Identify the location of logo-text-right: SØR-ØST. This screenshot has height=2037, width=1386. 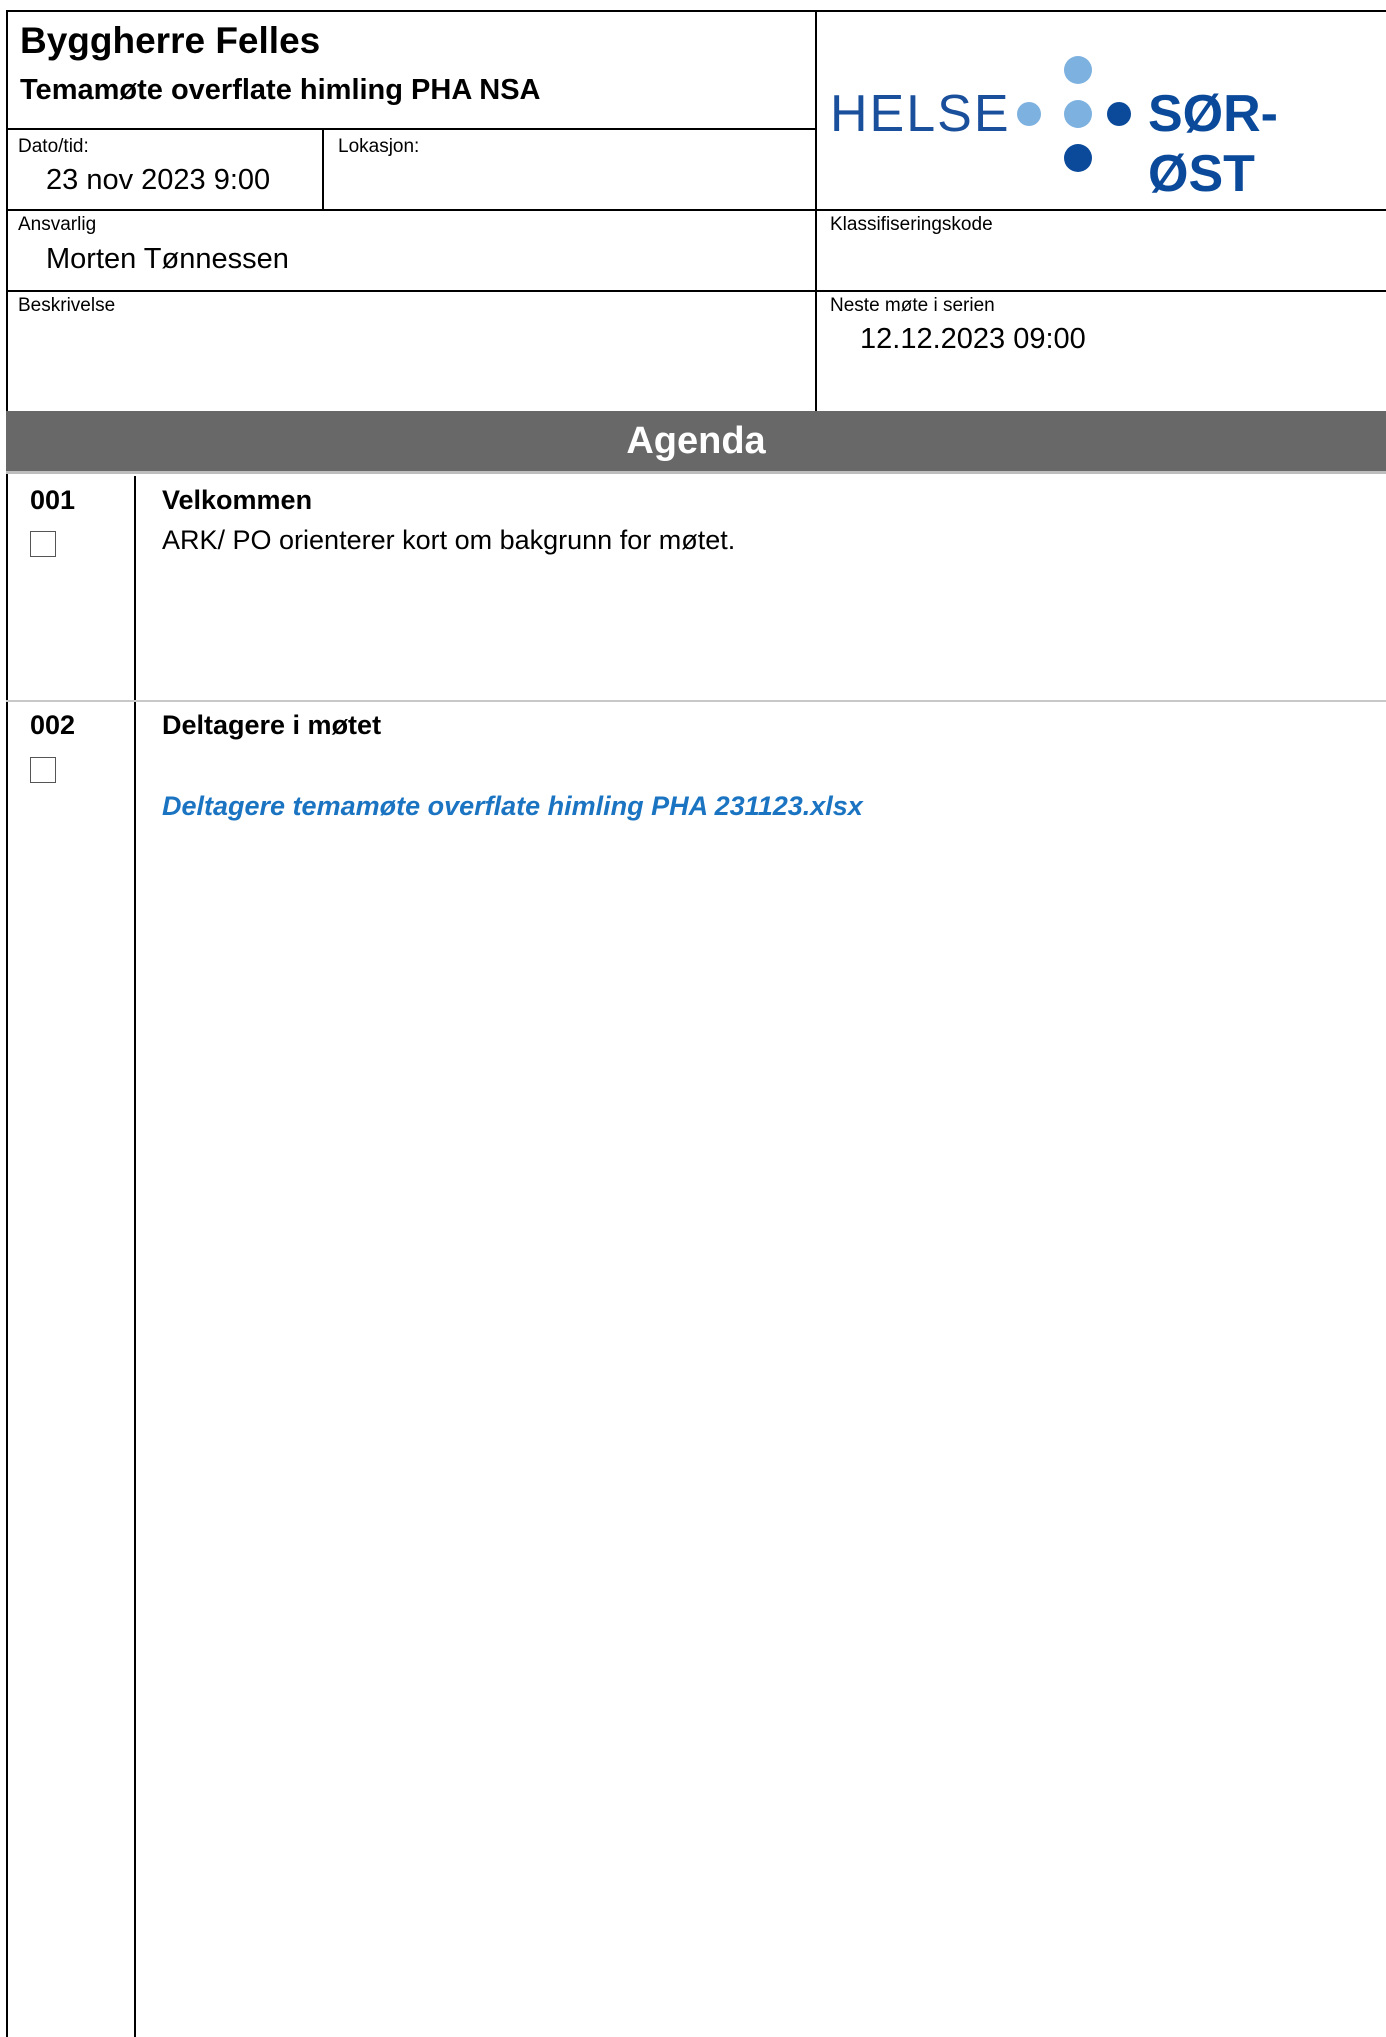
(1213, 144).